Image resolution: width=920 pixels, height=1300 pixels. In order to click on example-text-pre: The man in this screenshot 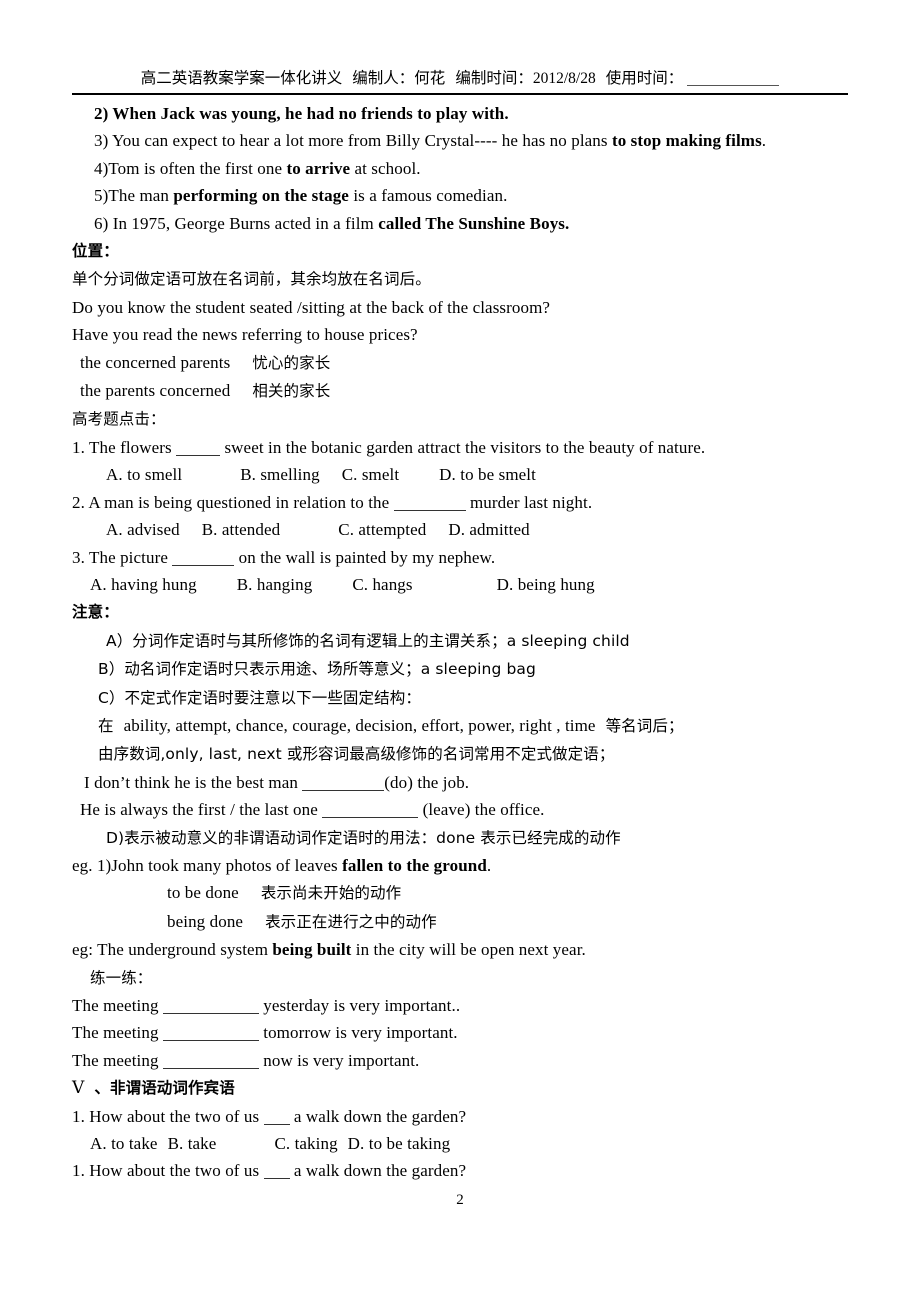, I will do `click(141, 196)`.